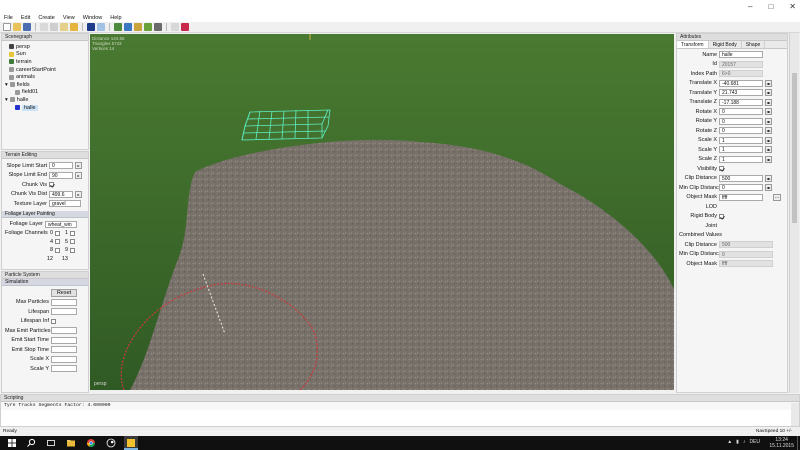 The width and height of the screenshot is (800, 450). Describe the element at coordinates (54, 27) in the screenshot. I see `copy-icon` at that location.